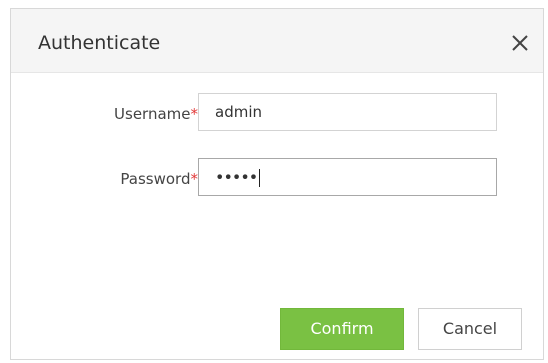 Image resolution: width=548 pixels, height=363 pixels. What do you see at coordinates (347, 177) in the screenshot?
I see `password-input: •••••` at bounding box center [347, 177].